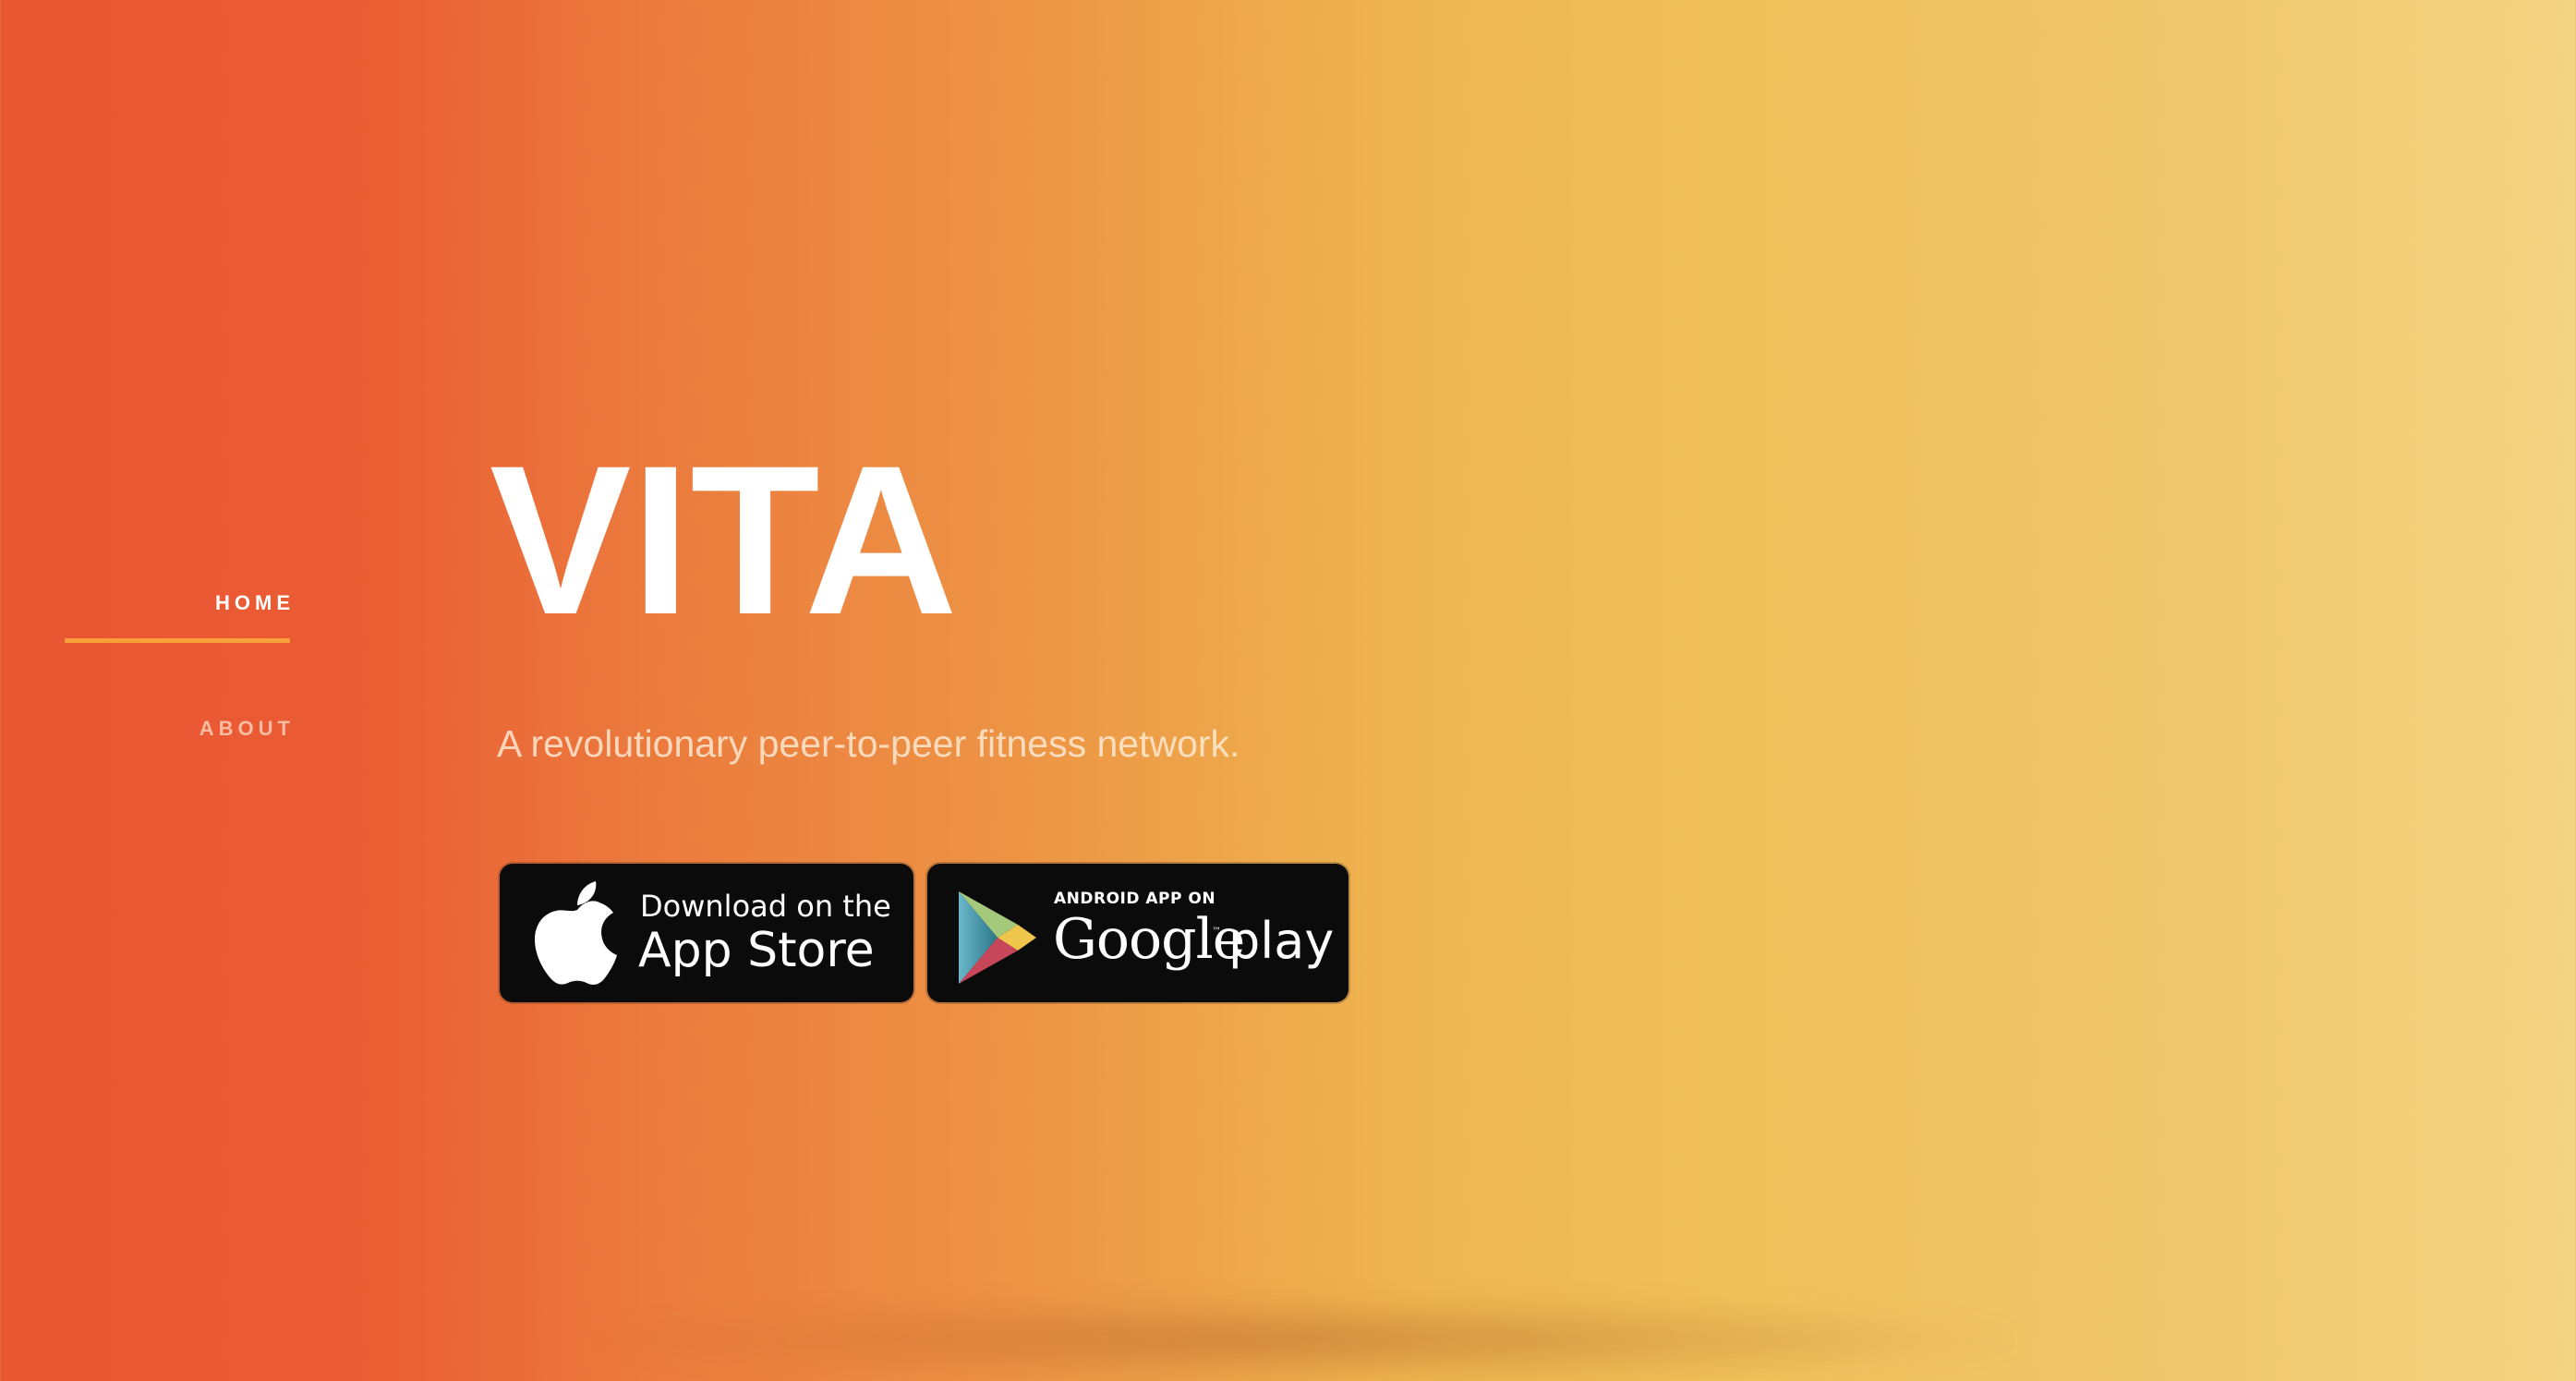  Describe the element at coordinates (997, 937) in the screenshot. I see `google-play-logo-icon` at that location.